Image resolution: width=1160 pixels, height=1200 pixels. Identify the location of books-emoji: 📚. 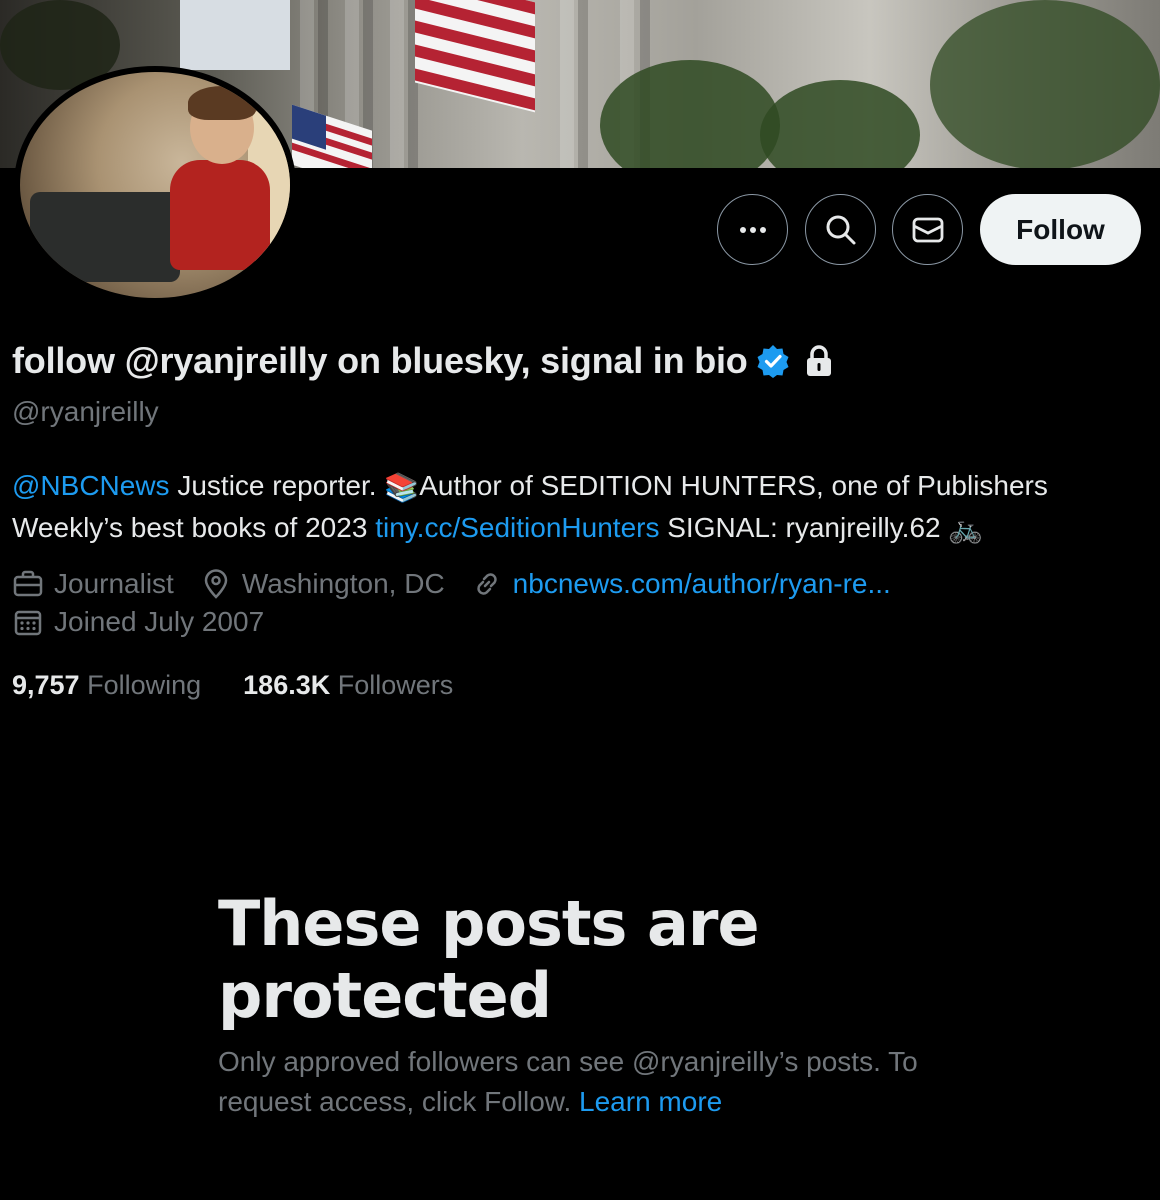
(402, 487).